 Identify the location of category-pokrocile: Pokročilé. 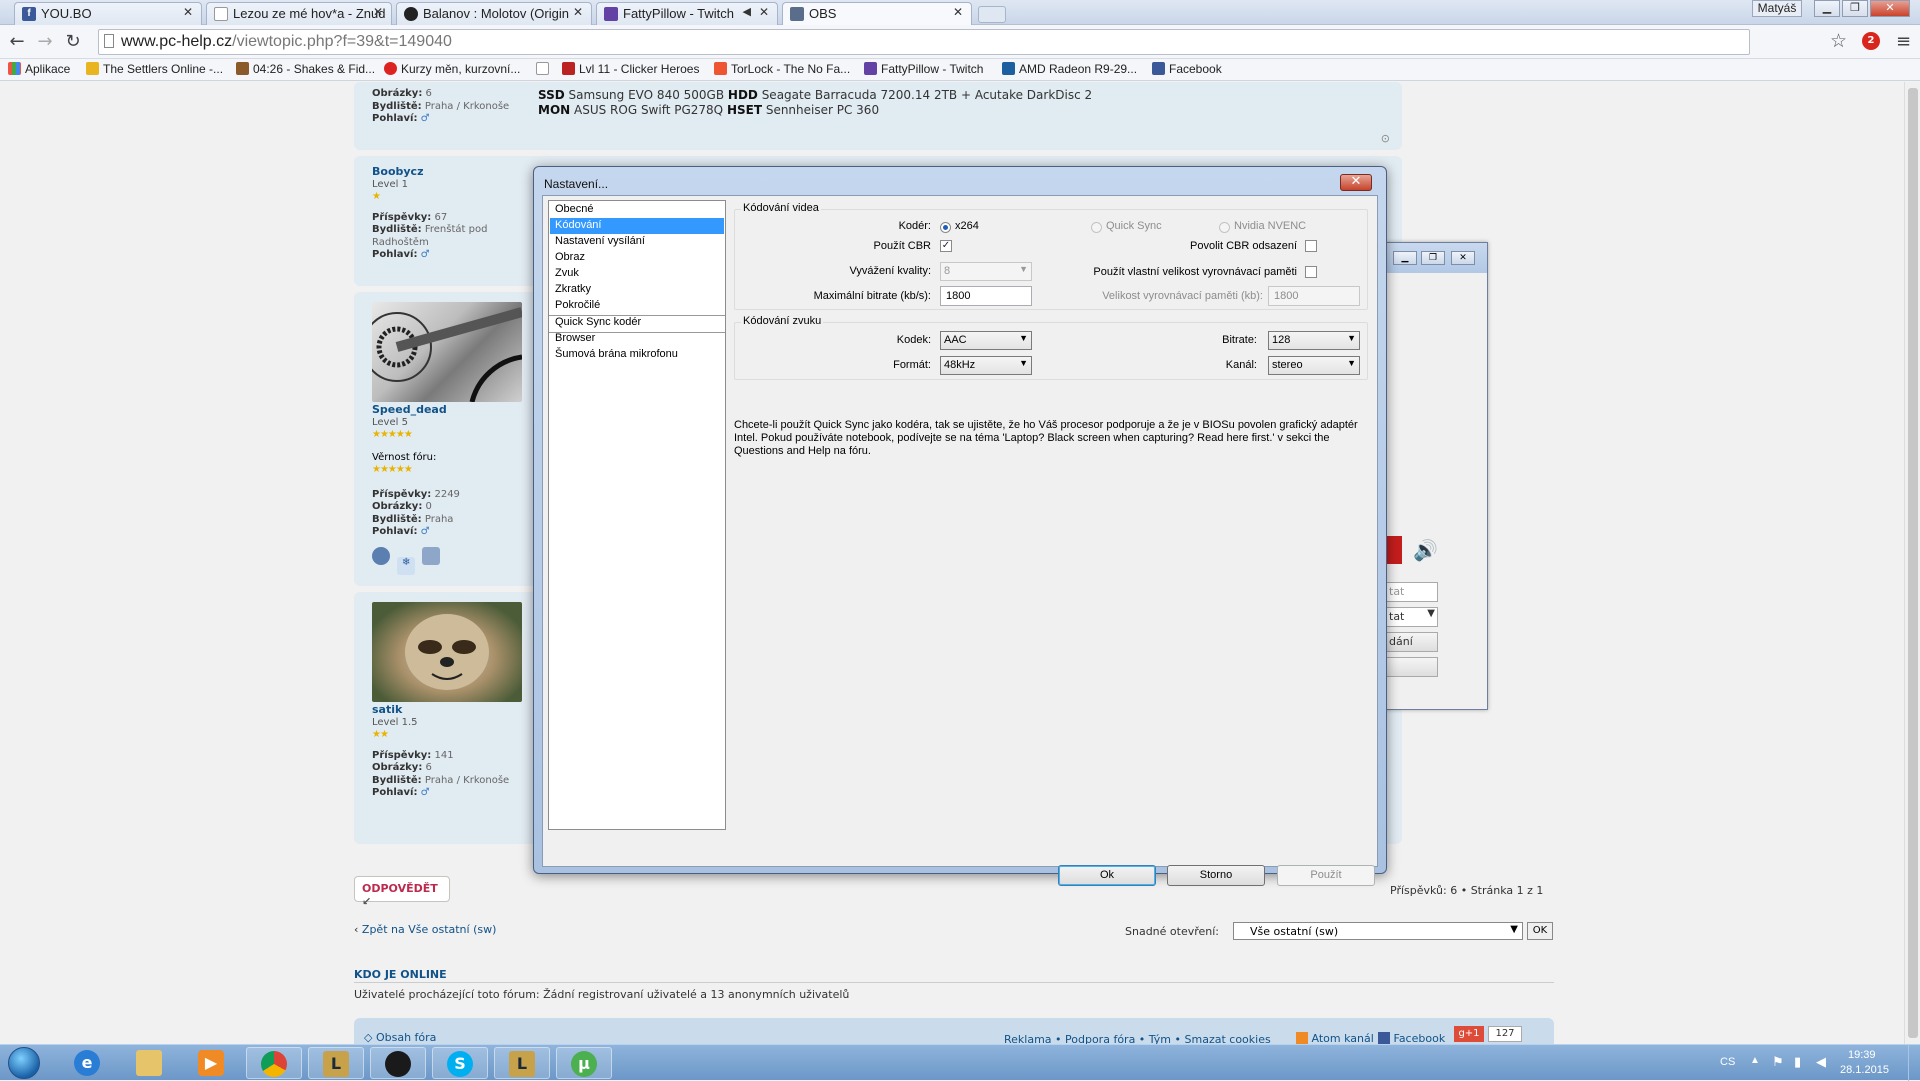
(637, 306).